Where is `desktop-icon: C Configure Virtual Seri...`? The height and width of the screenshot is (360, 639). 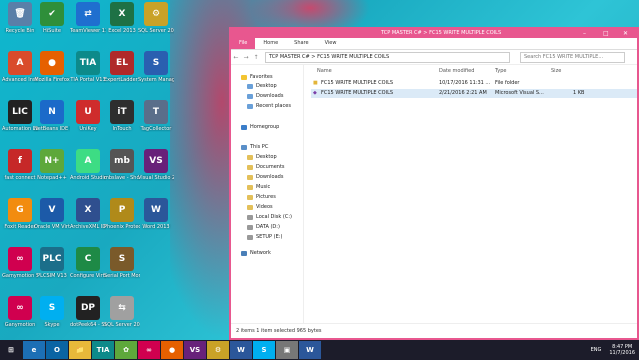 desktop-icon: C Configure Virtual Seri... is located at coordinates (88, 263).